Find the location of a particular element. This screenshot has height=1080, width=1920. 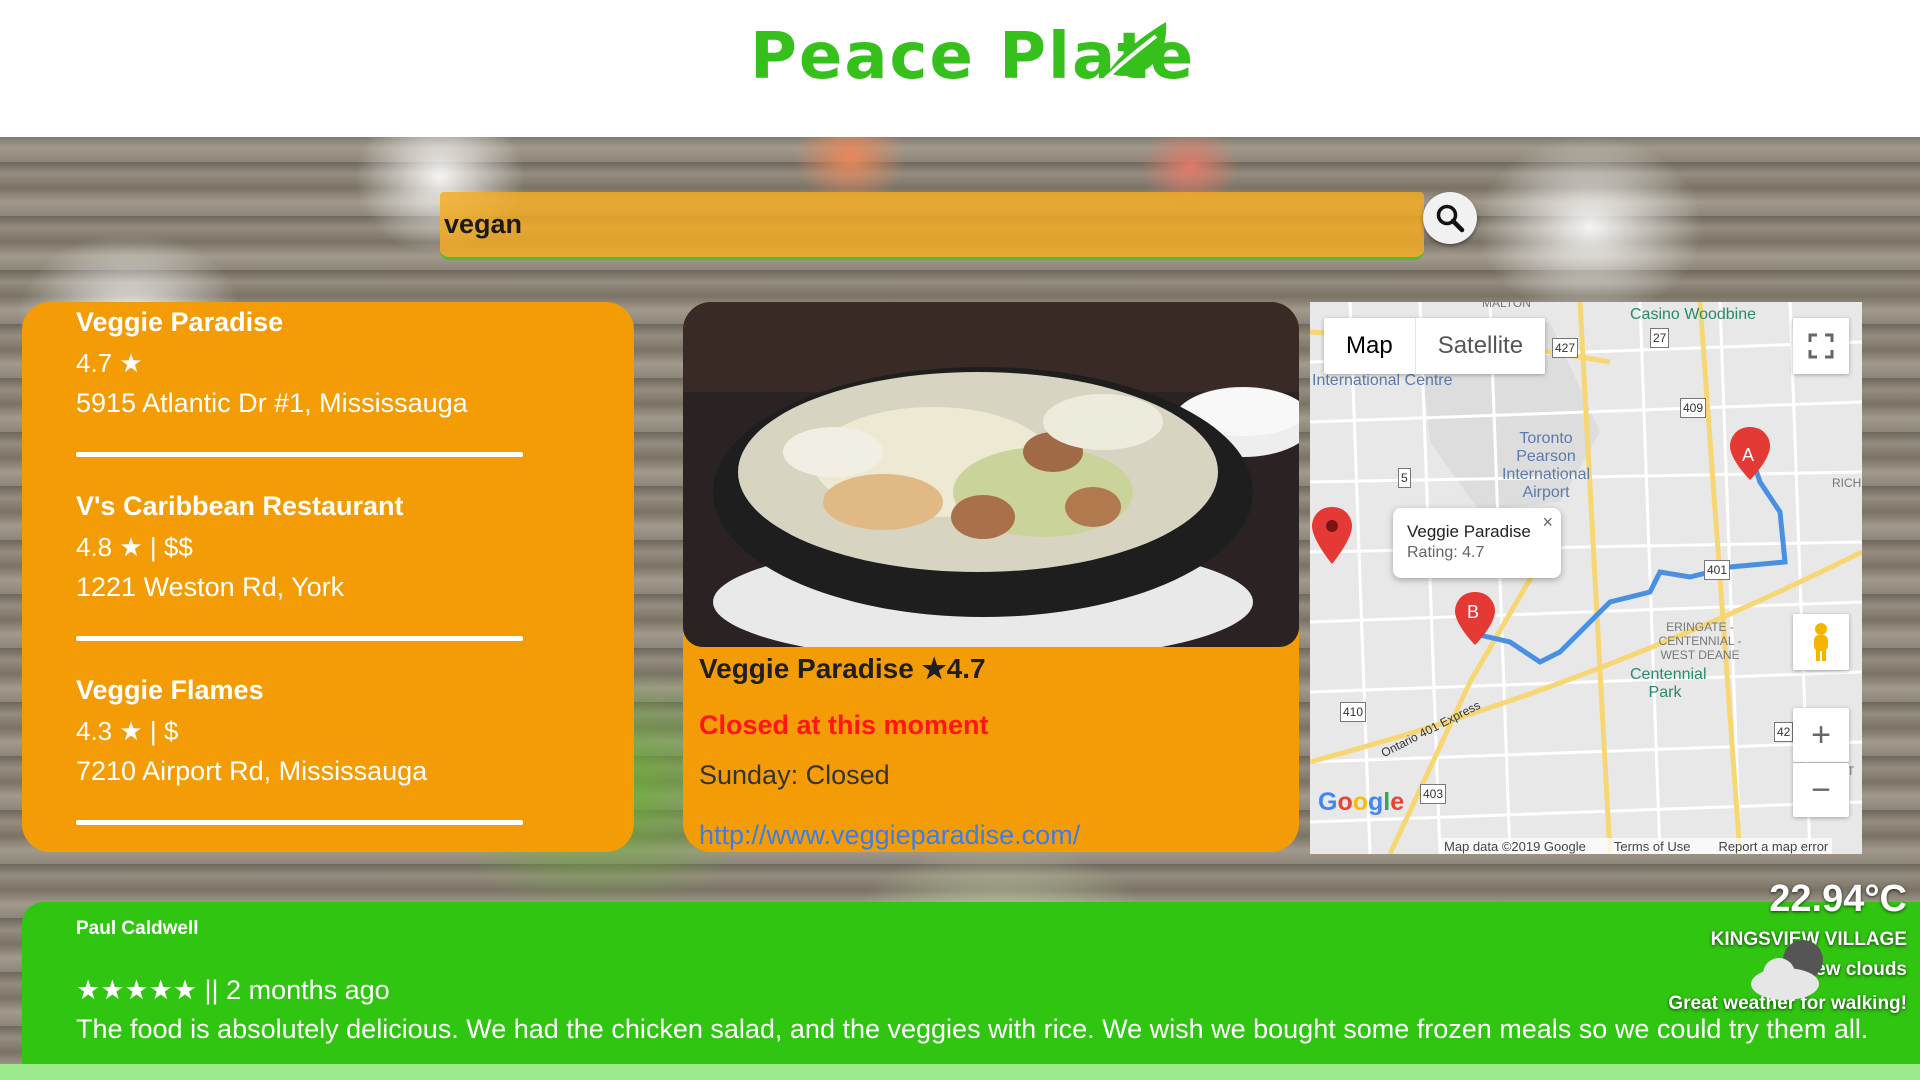

info-window-title: Veggie Paradise is located at coordinates (1469, 531).